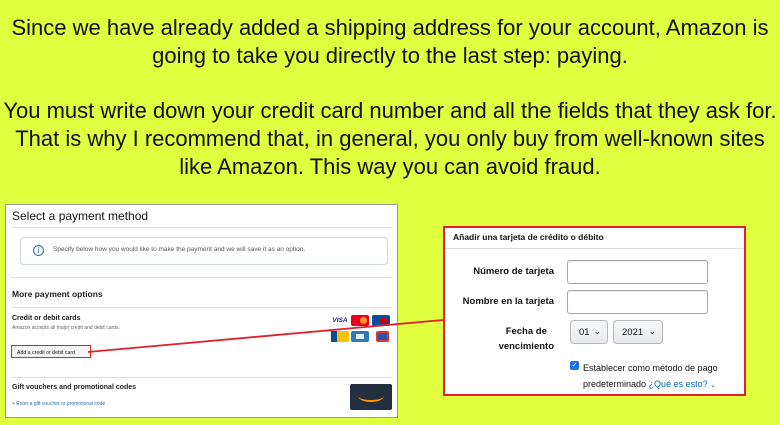 This screenshot has height=425, width=780. I want to click on expiry-month-value: 01, so click(584, 332).